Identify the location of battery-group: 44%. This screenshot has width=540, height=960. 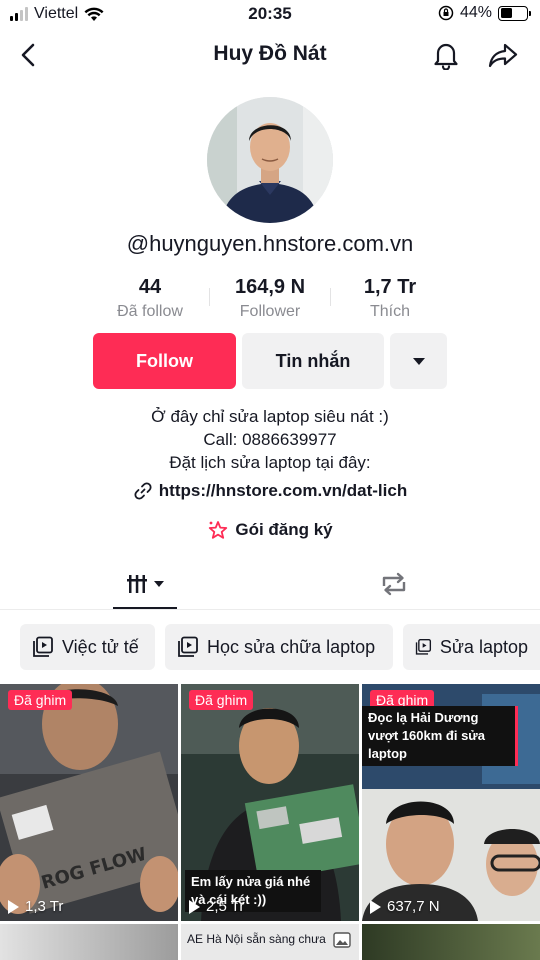
(484, 13).